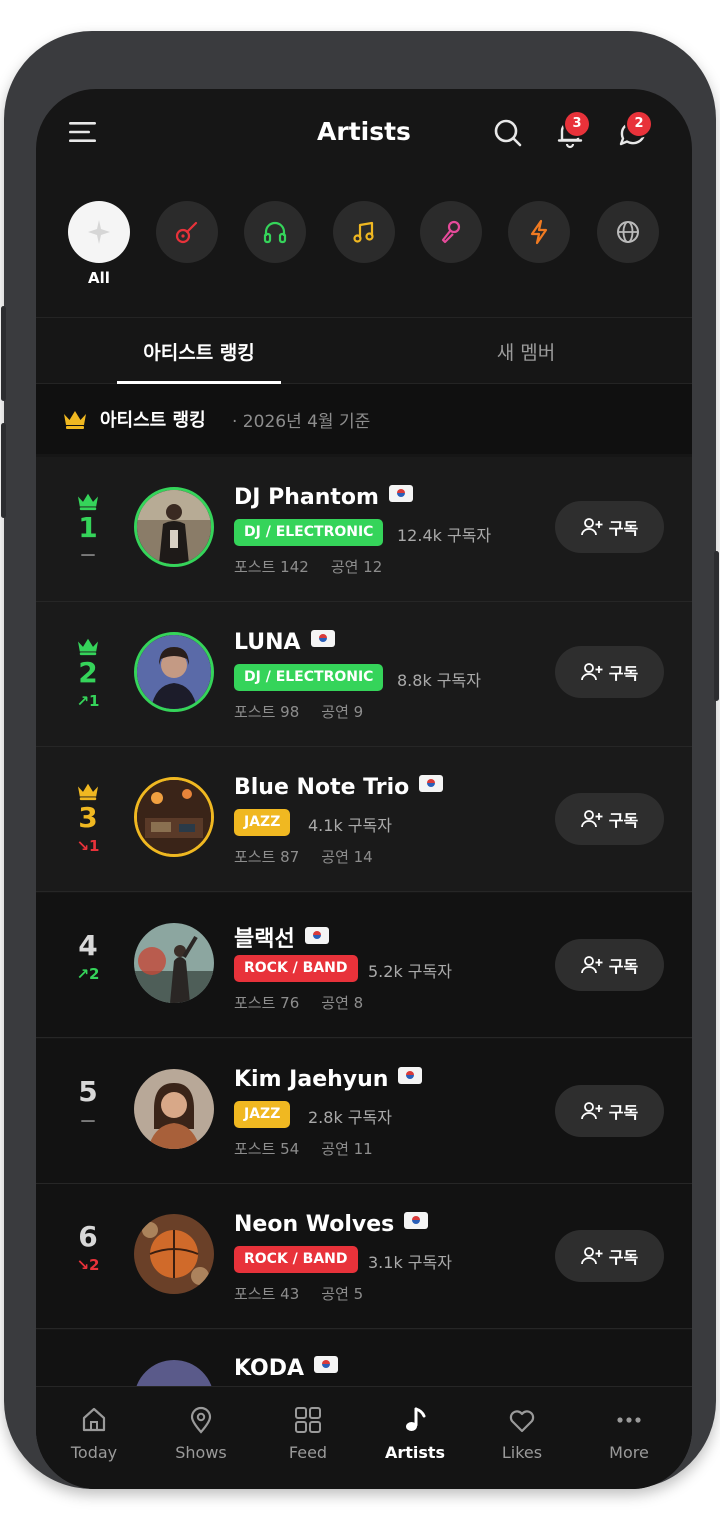  I want to click on artist-name: KODA, so click(269, 1368).